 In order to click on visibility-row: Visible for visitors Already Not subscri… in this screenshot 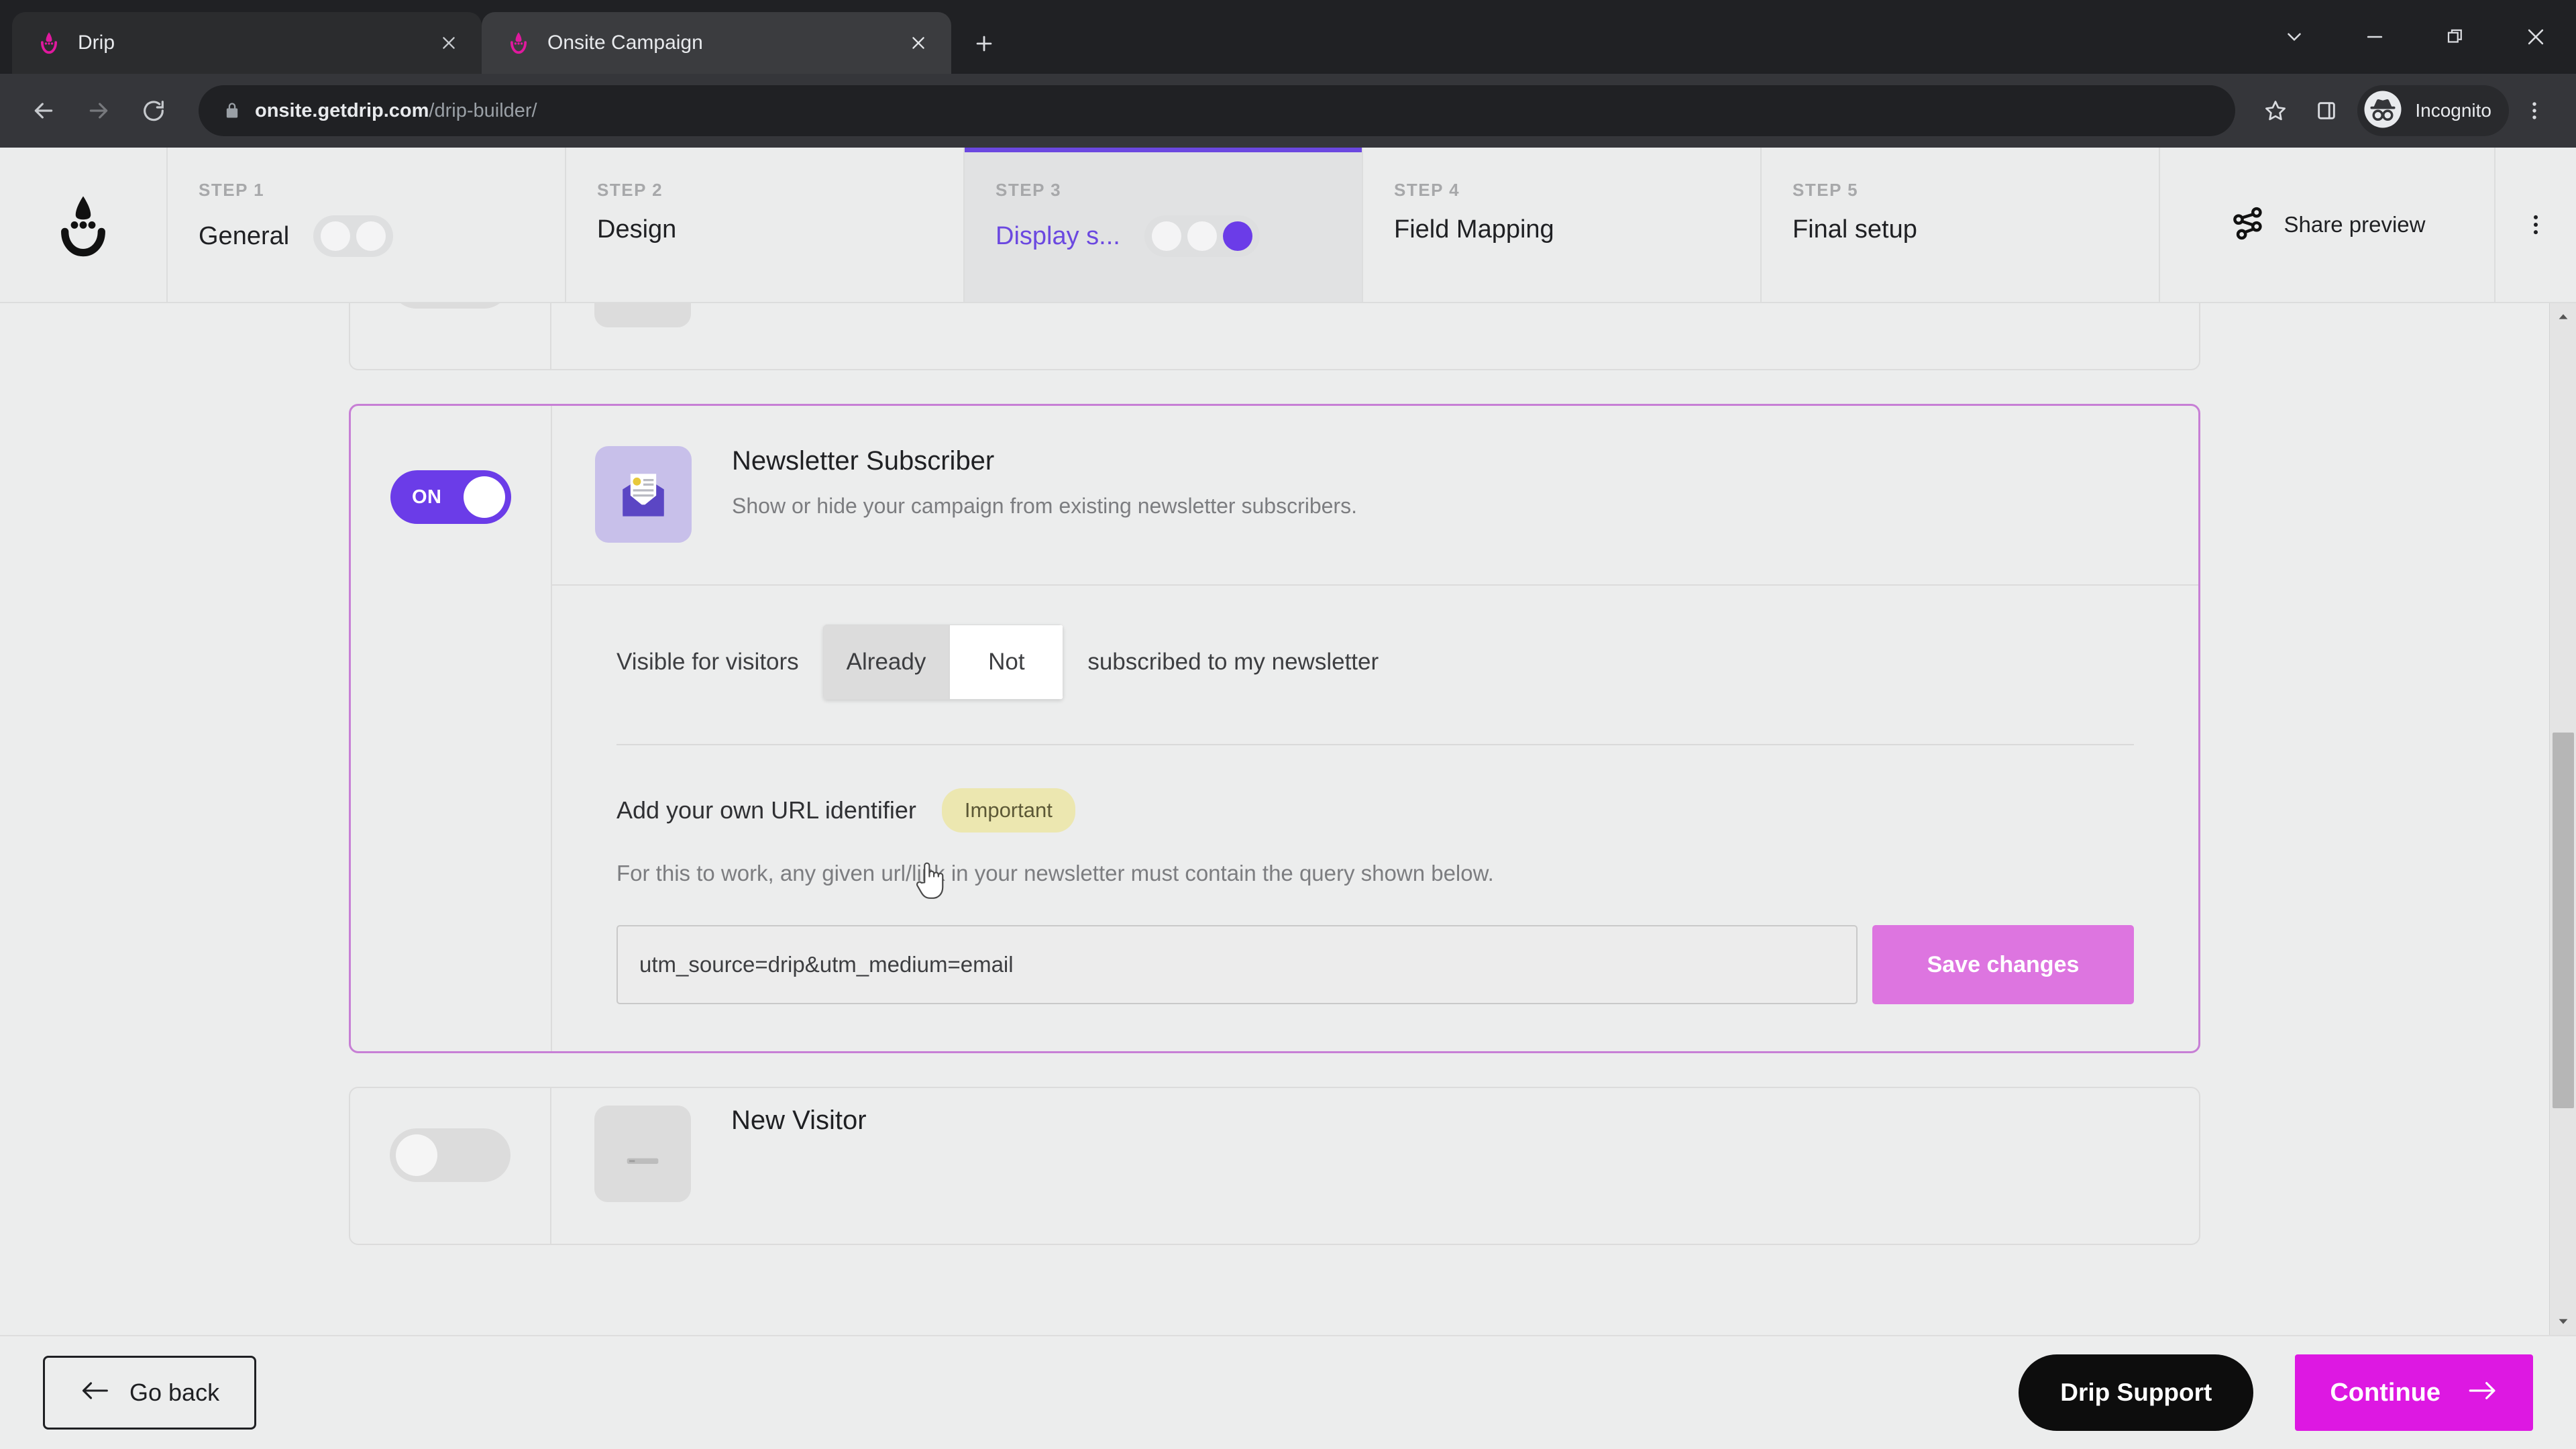, I will do `click(1375, 662)`.